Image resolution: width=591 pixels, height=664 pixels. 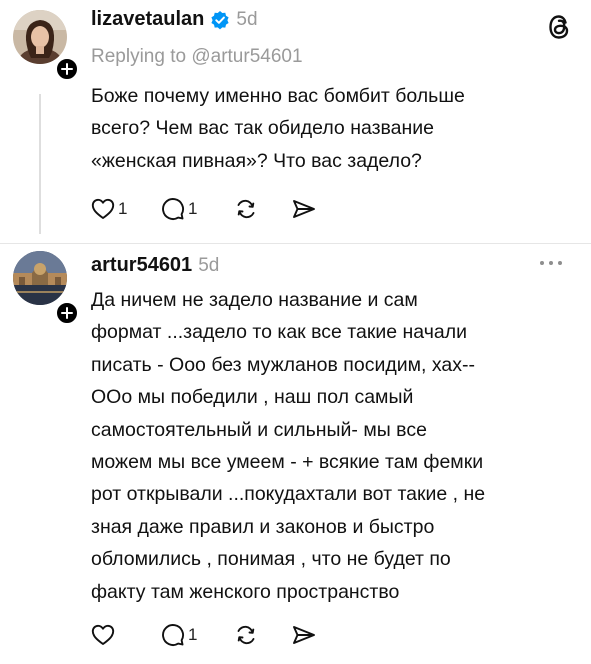 I want to click on username: lizavetaulan, so click(x=147, y=19).